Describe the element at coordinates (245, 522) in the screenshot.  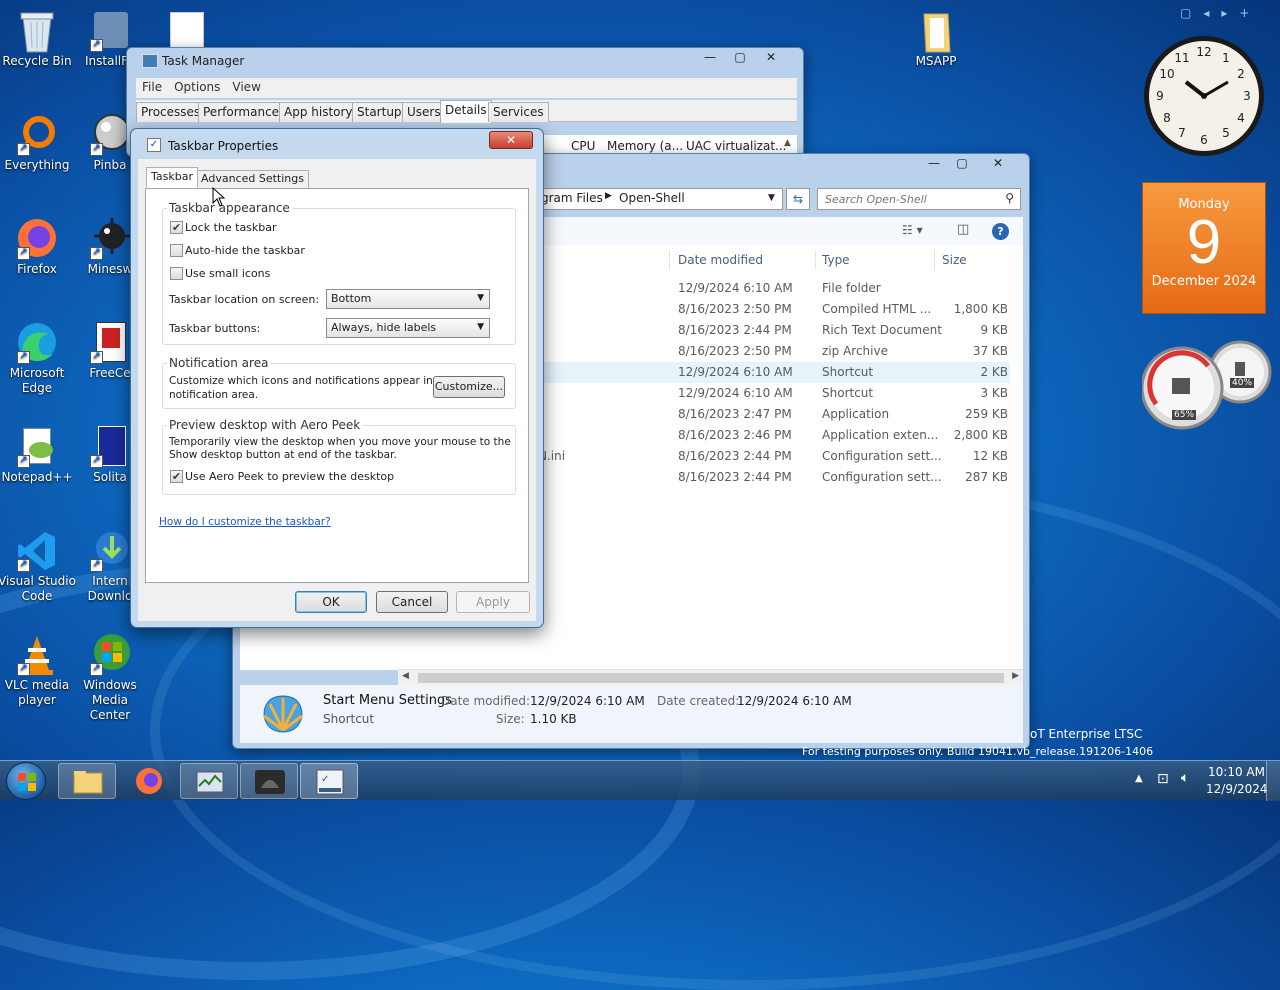
I see `help-link: How do I customize the taskbar?` at that location.